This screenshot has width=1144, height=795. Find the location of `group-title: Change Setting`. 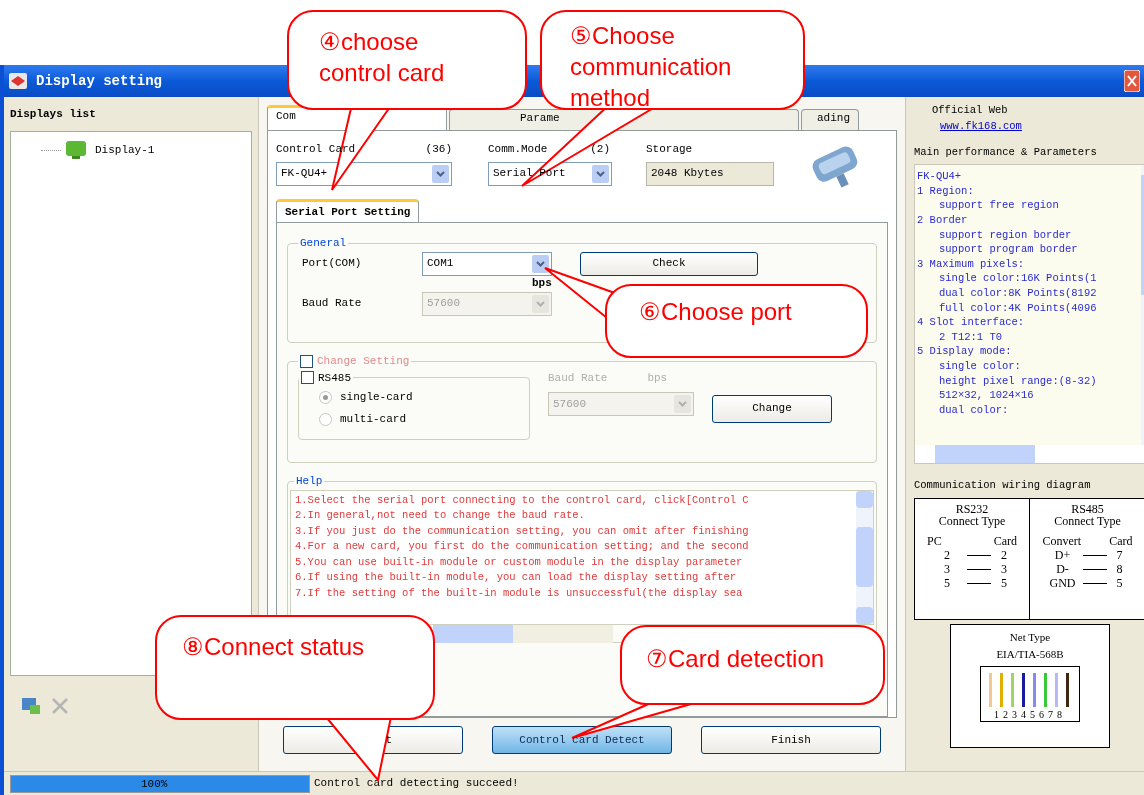

group-title: Change Setting is located at coordinates (363, 361).